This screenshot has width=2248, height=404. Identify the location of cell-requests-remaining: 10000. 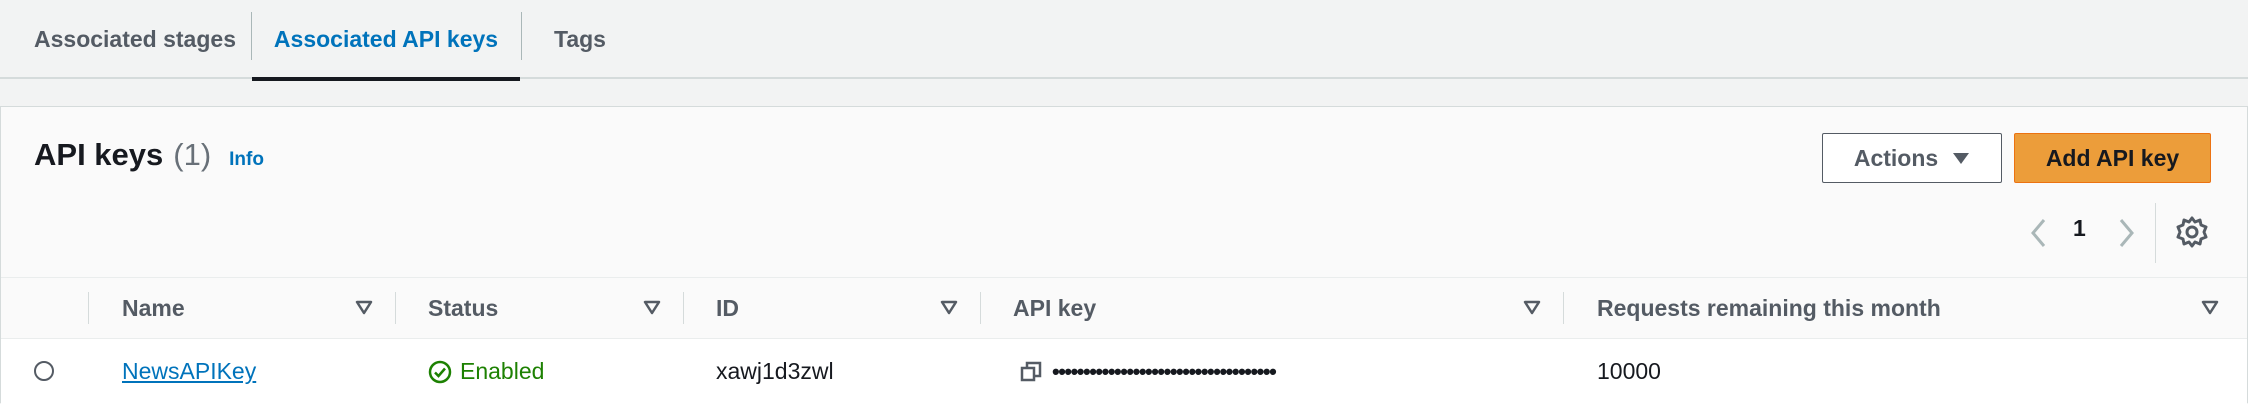
(1629, 371).